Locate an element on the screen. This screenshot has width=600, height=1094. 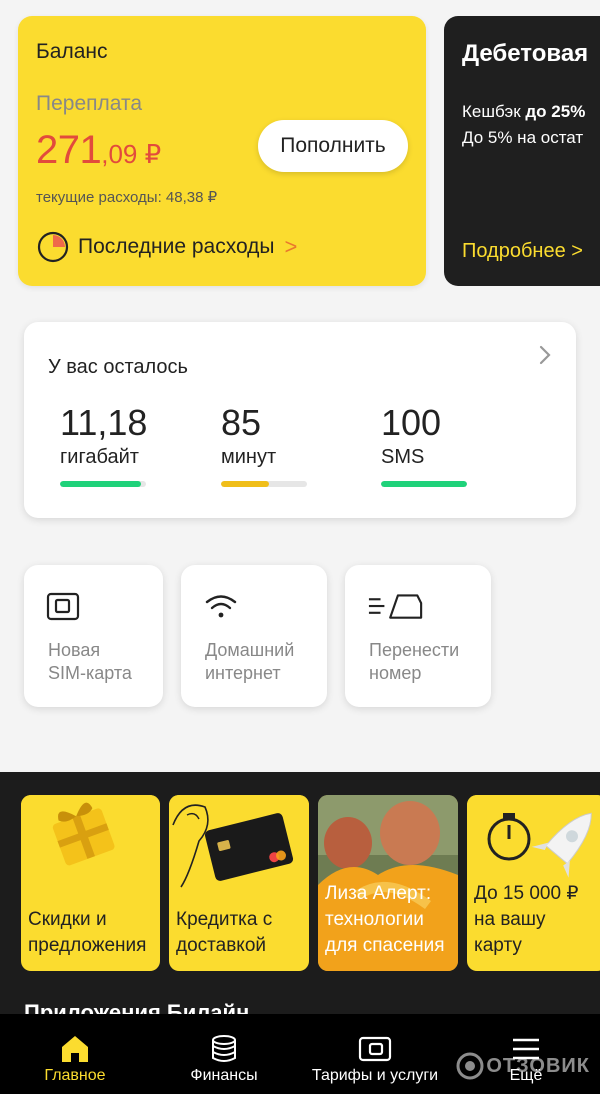
overpay-label: Переплата is located at coordinates (89, 103).